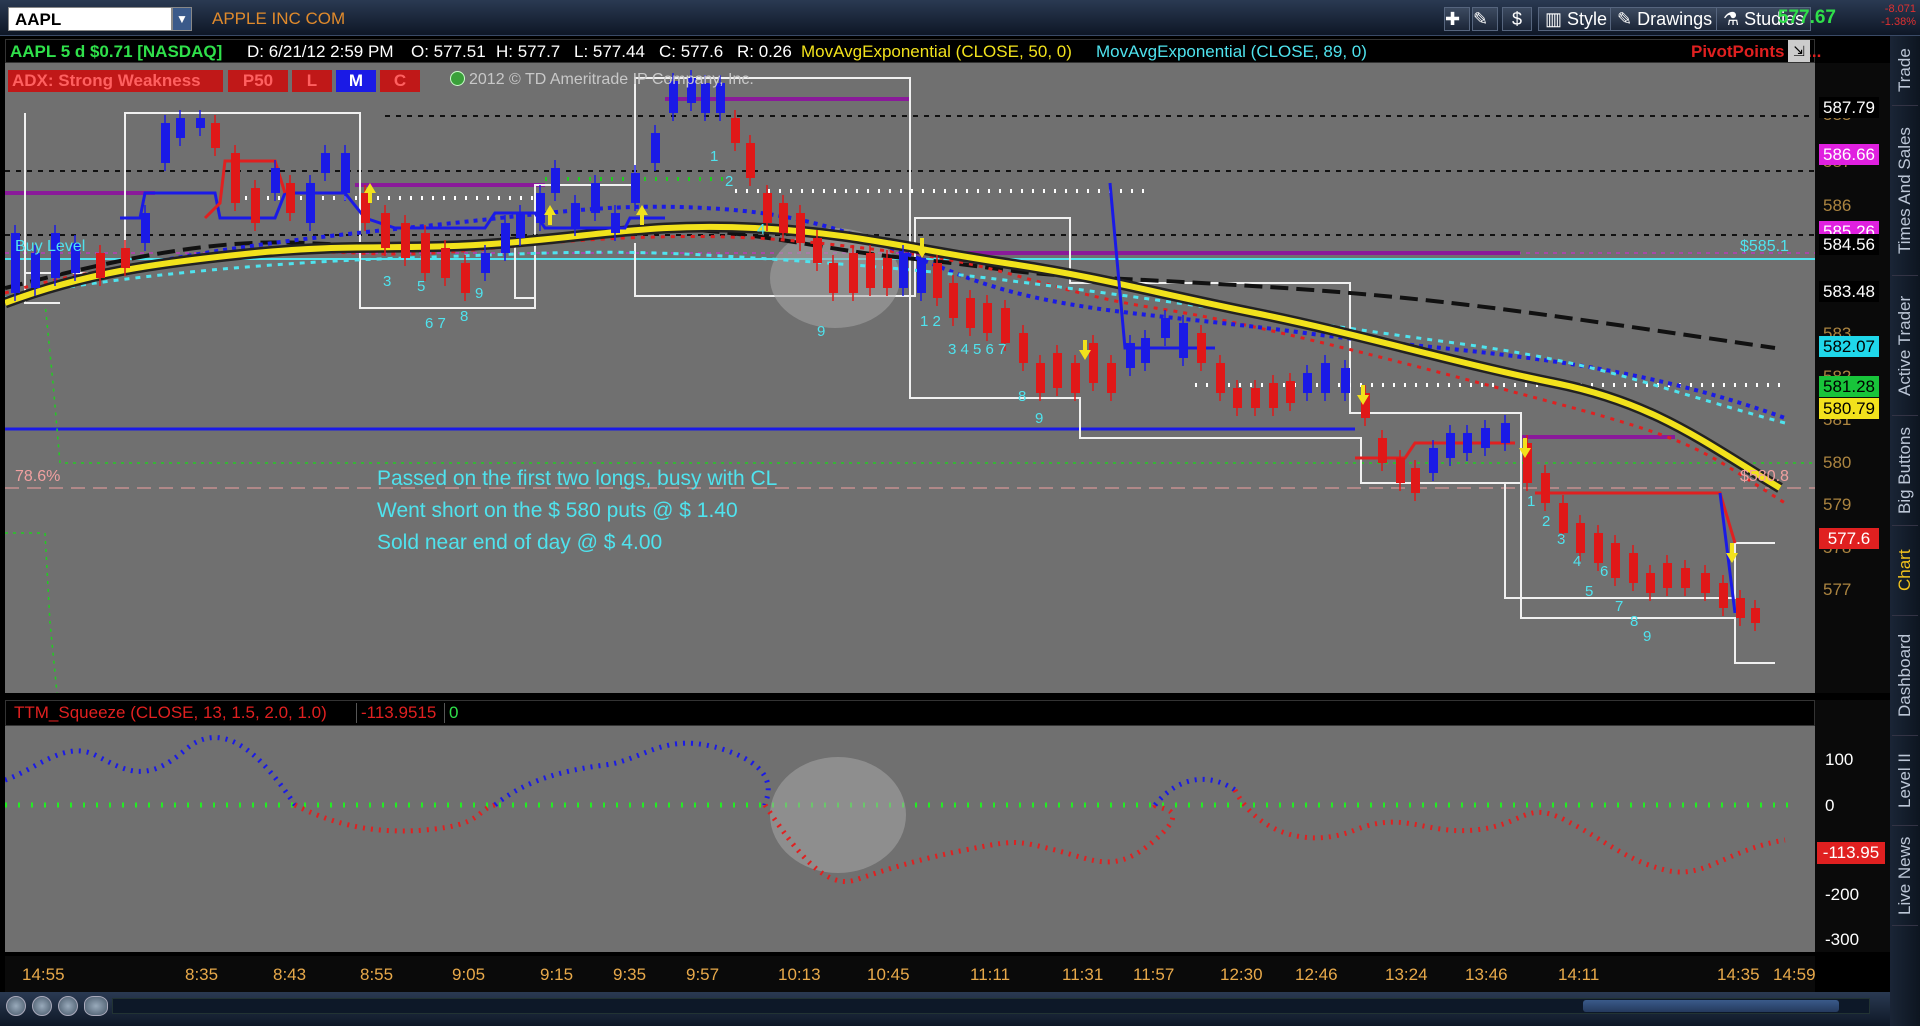  What do you see at coordinates (1905, 191) in the screenshot?
I see `right-tab-times-and-sales: Times And Sales` at bounding box center [1905, 191].